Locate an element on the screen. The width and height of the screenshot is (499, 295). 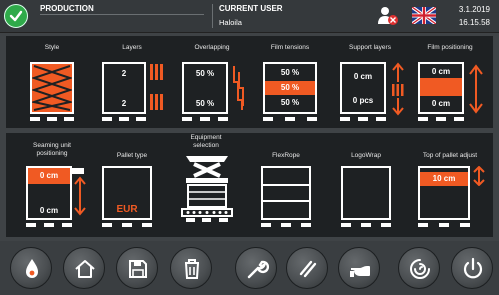
save-icon is located at coordinates (138, 269).